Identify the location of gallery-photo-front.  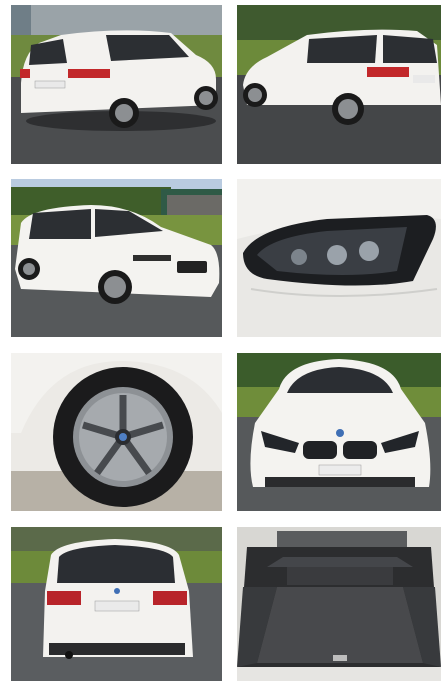
(339, 432).